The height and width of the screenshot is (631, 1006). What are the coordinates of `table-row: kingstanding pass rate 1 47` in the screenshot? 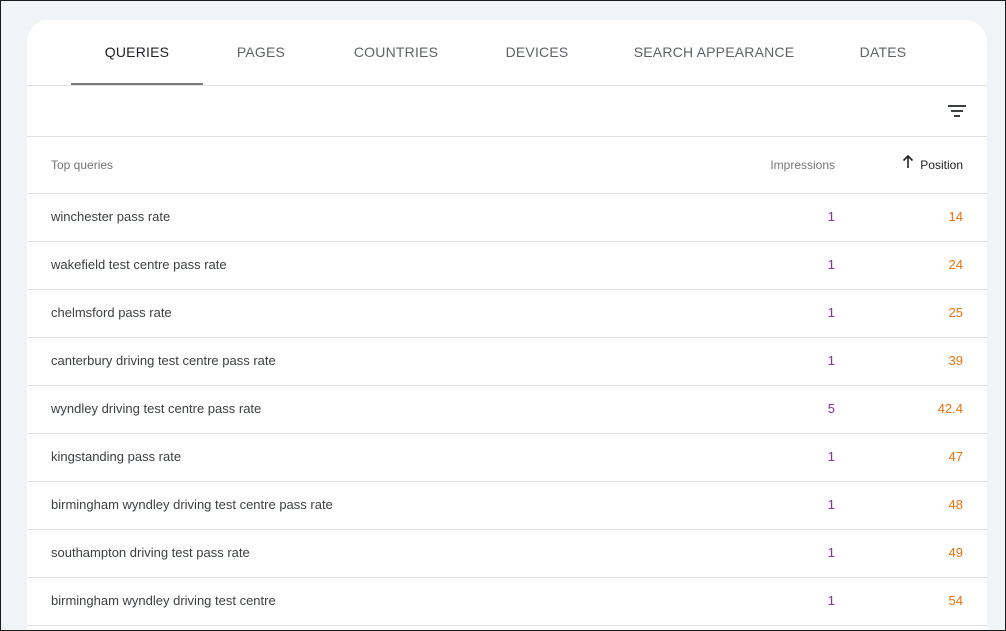 It's located at (507, 458).